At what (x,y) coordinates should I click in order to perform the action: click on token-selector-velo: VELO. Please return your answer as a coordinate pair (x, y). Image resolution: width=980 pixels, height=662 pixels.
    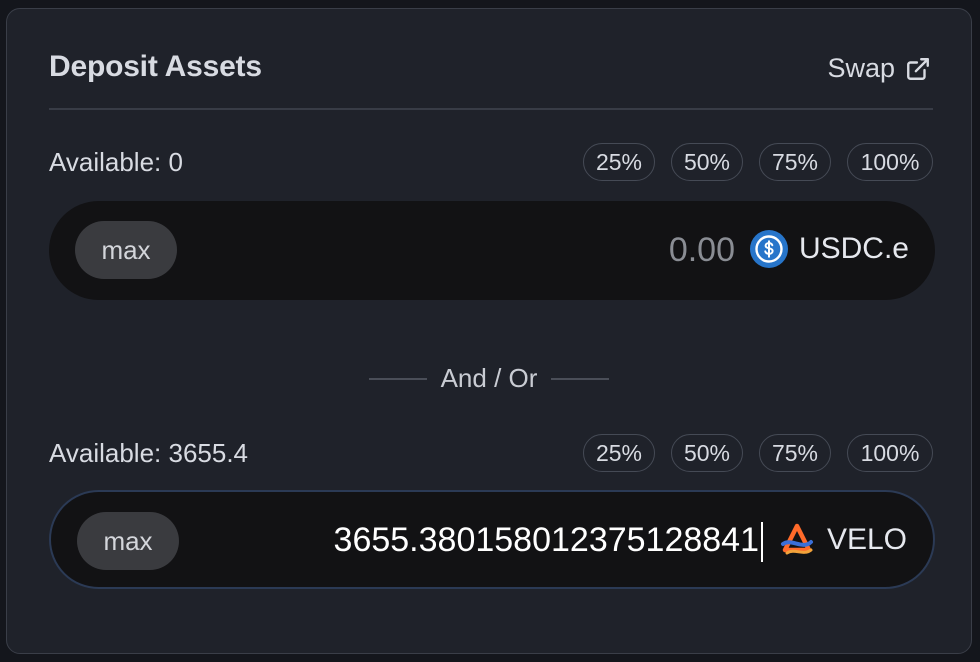
    Looking at the image, I should click on (842, 540).